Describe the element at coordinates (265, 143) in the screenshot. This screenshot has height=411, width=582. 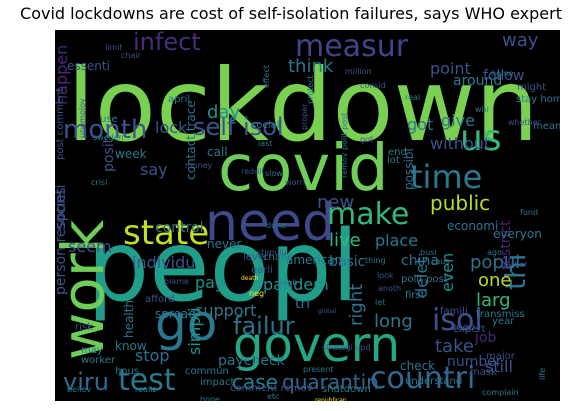
I see `word-cloud-word: last` at that location.